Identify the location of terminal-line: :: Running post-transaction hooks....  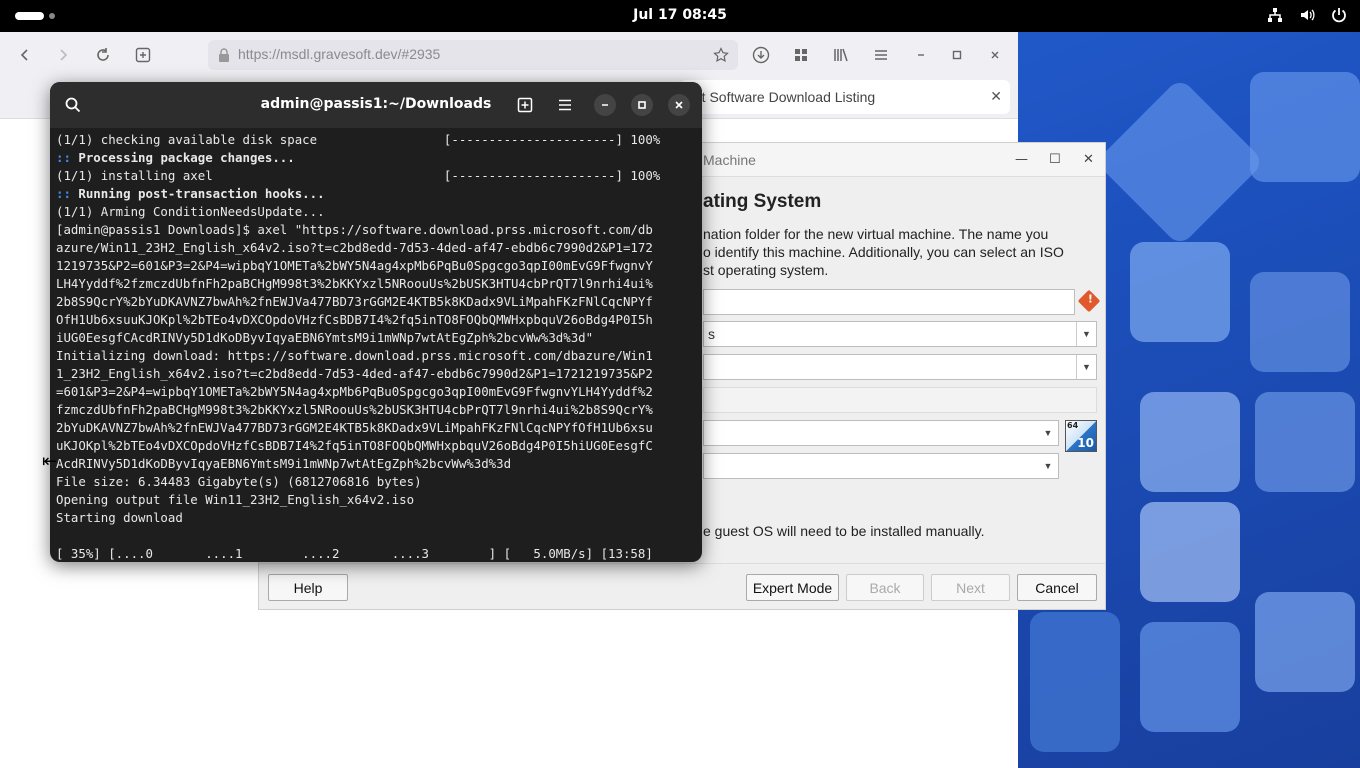
(190, 193).